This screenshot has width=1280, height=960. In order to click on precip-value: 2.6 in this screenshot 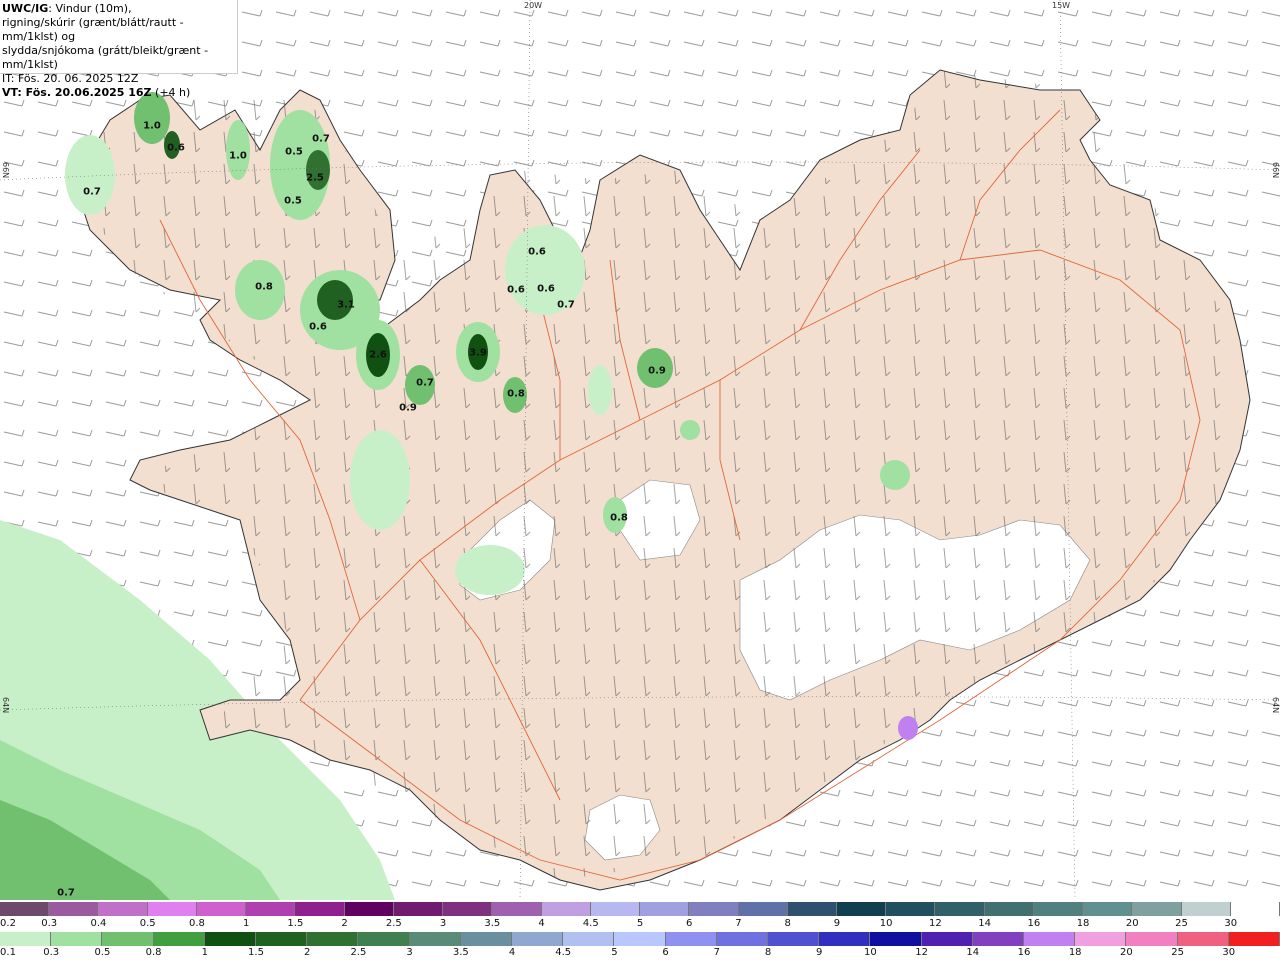, I will do `click(378, 355)`.